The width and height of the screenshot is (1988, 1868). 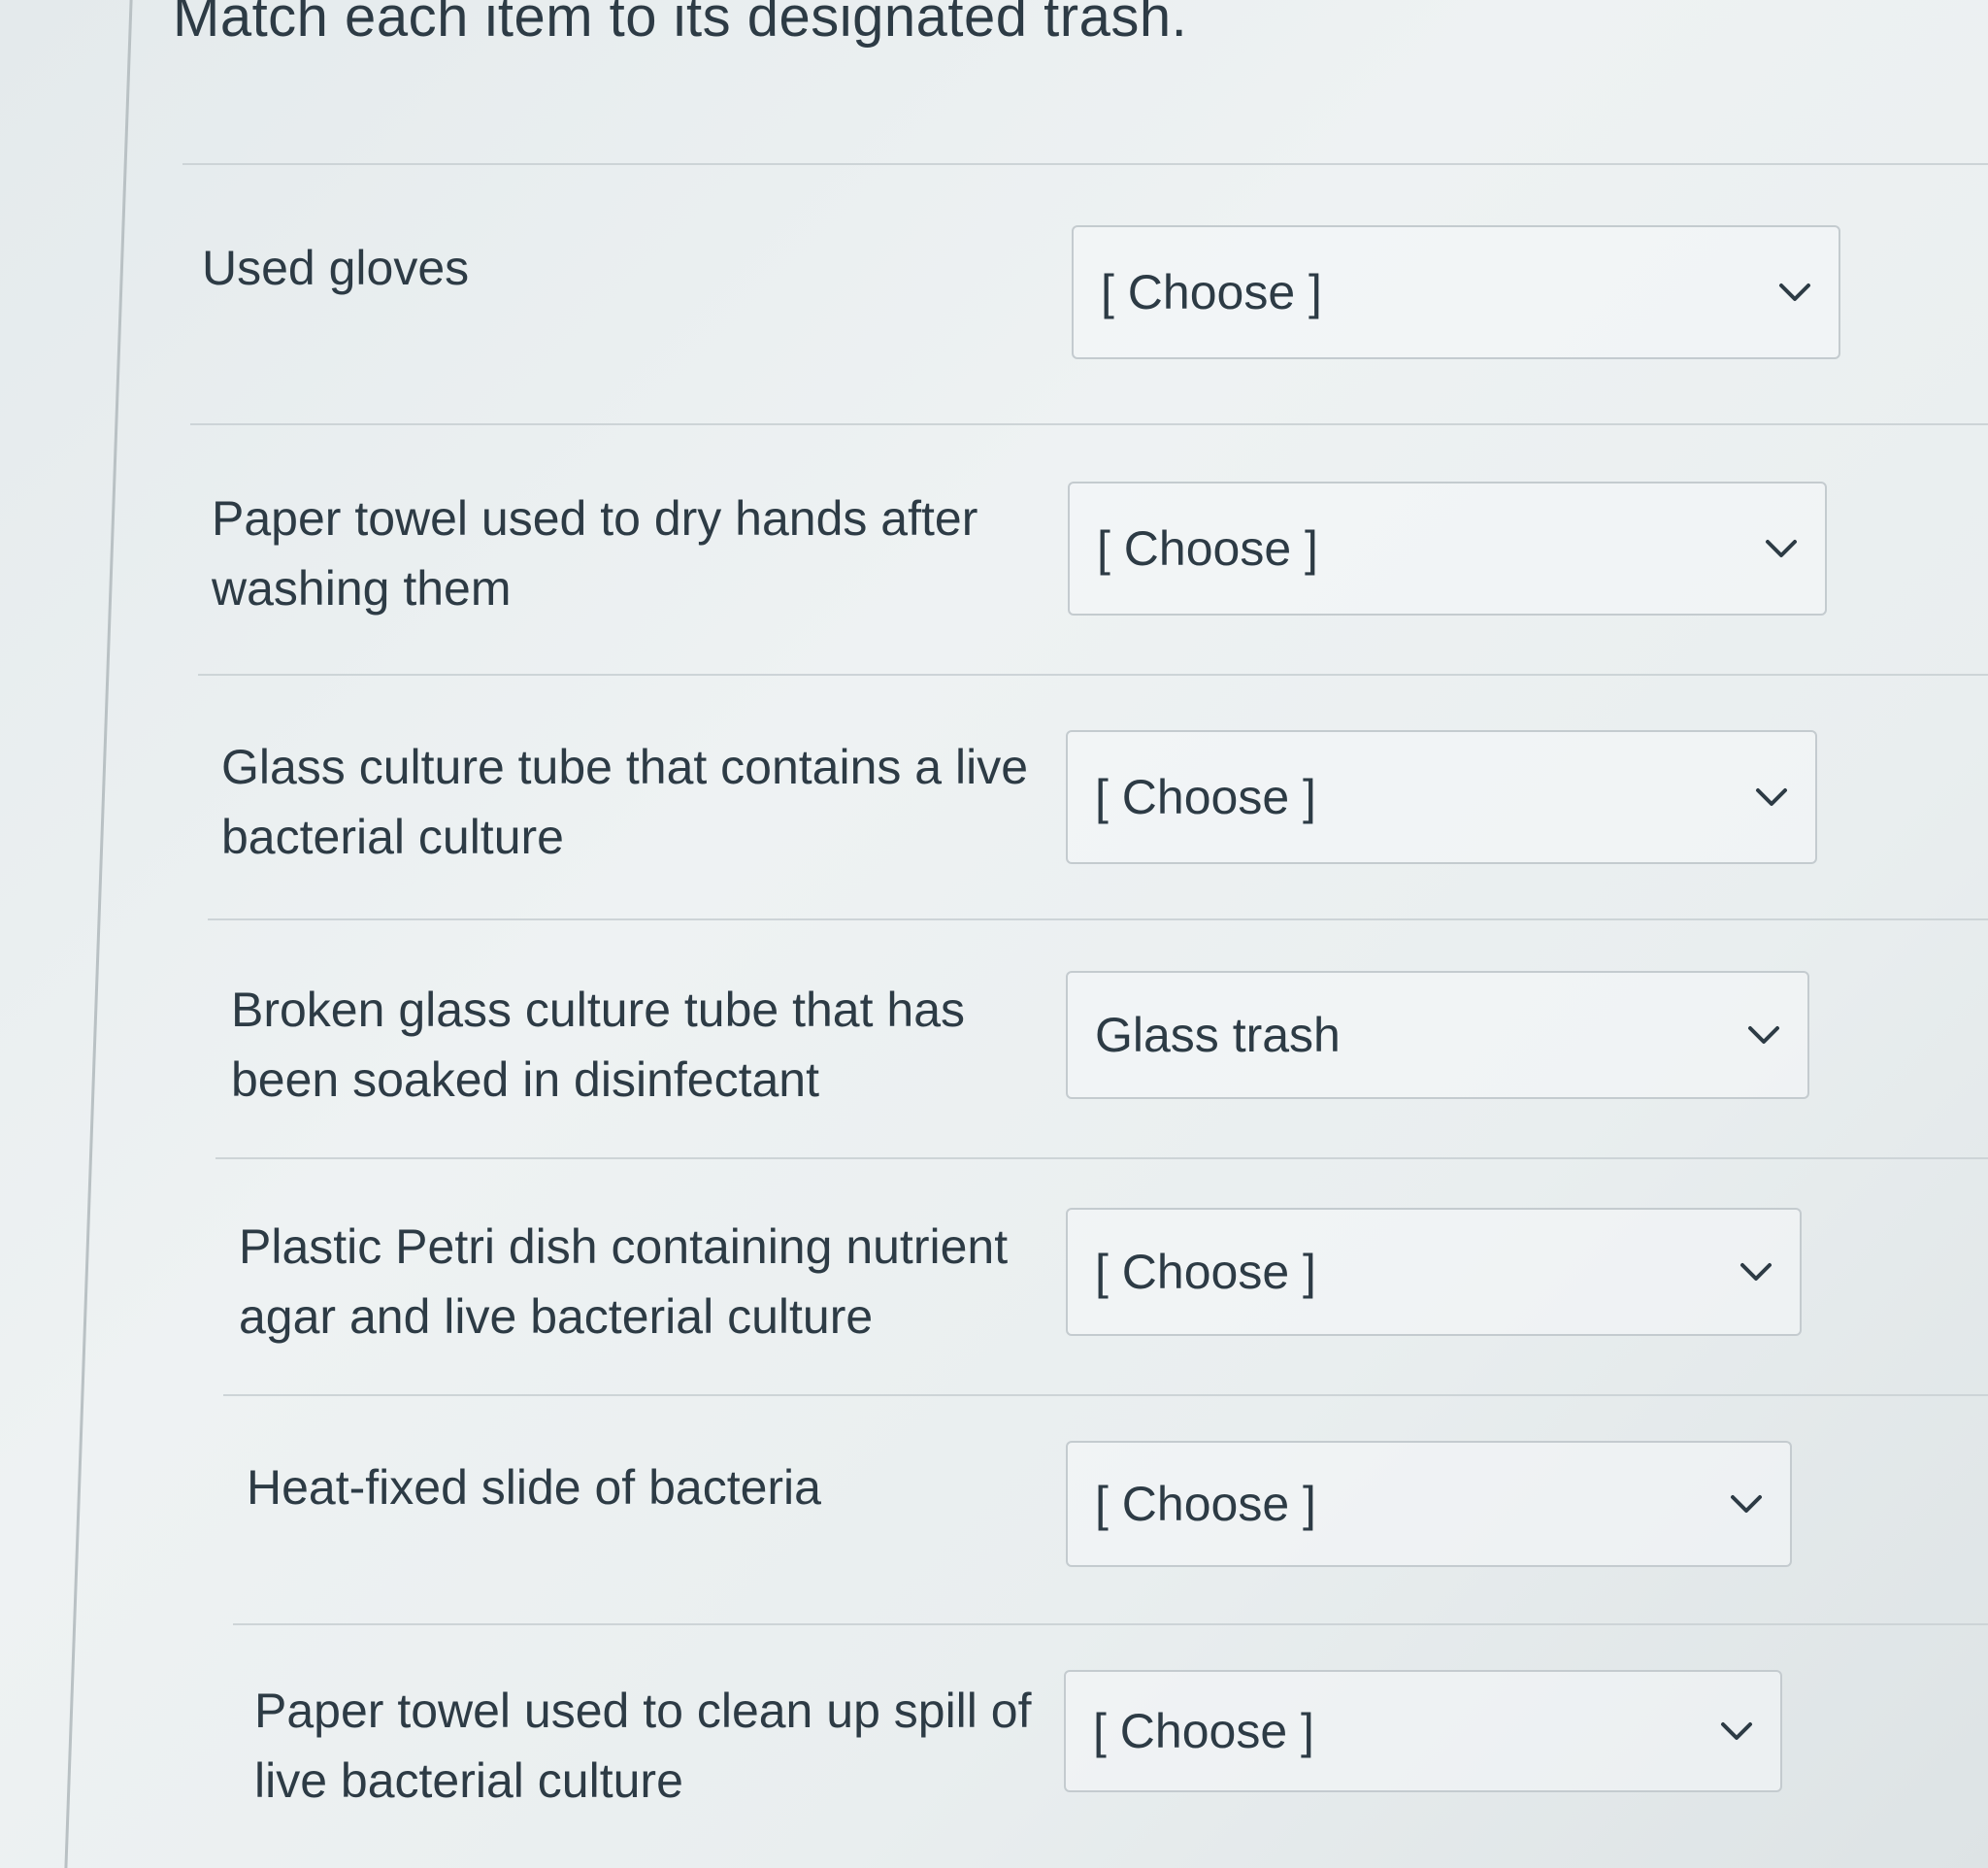 I want to click on question-title: Match each item to its designated trash., so click(x=681, y=24).